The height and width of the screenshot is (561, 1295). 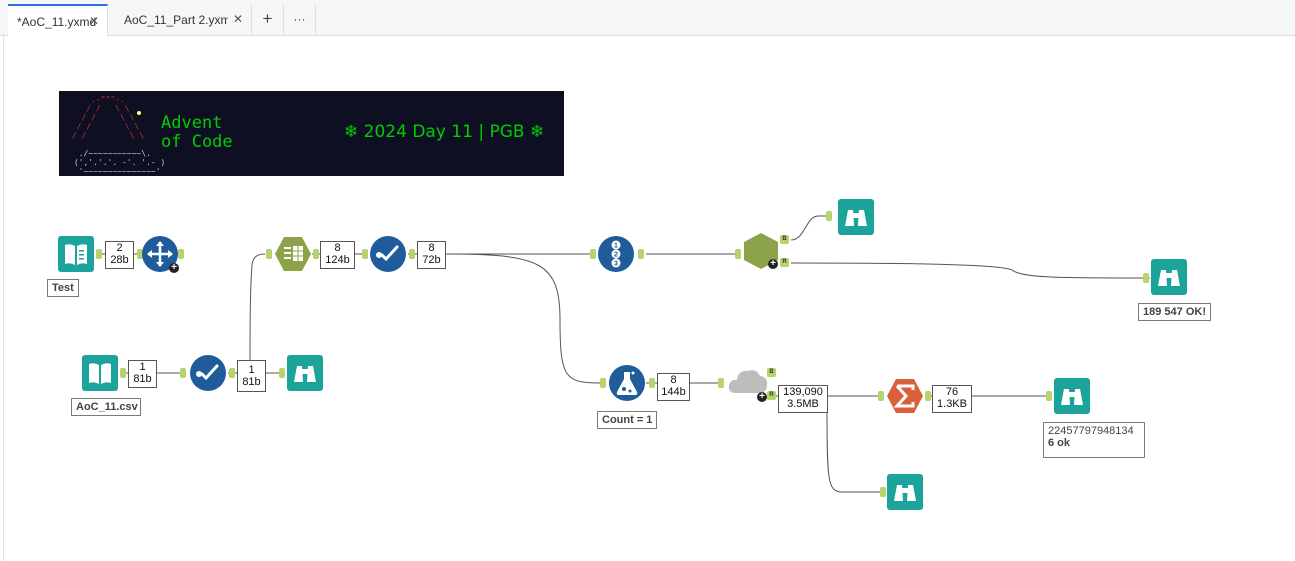 I want to click on record-count-box: 139,090 3.5MB, so click(x=803, y=399).